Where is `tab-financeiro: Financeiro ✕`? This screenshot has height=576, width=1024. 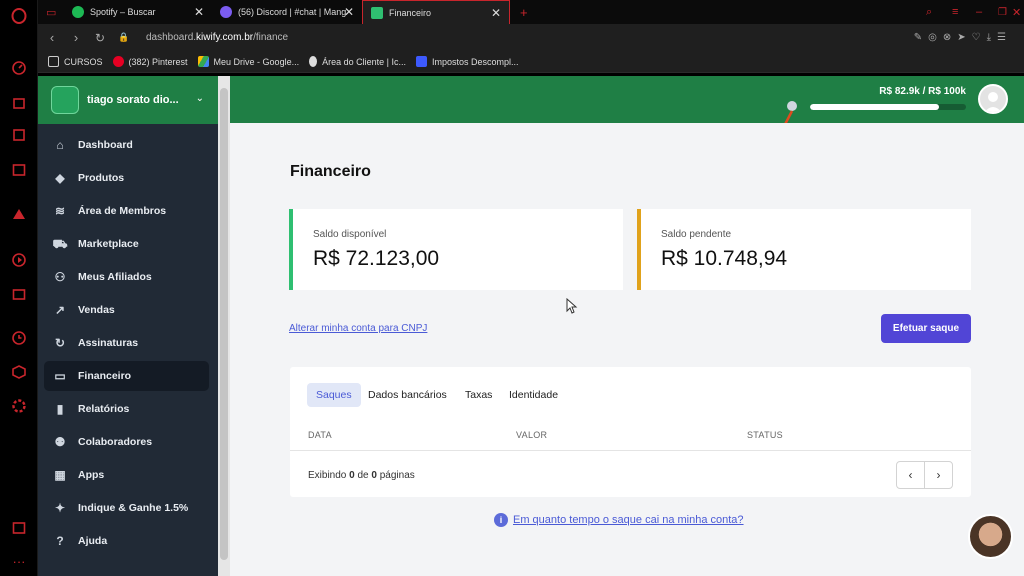 tab-financeiro: Financeiro ✕ is located at coordinates (436, 12).